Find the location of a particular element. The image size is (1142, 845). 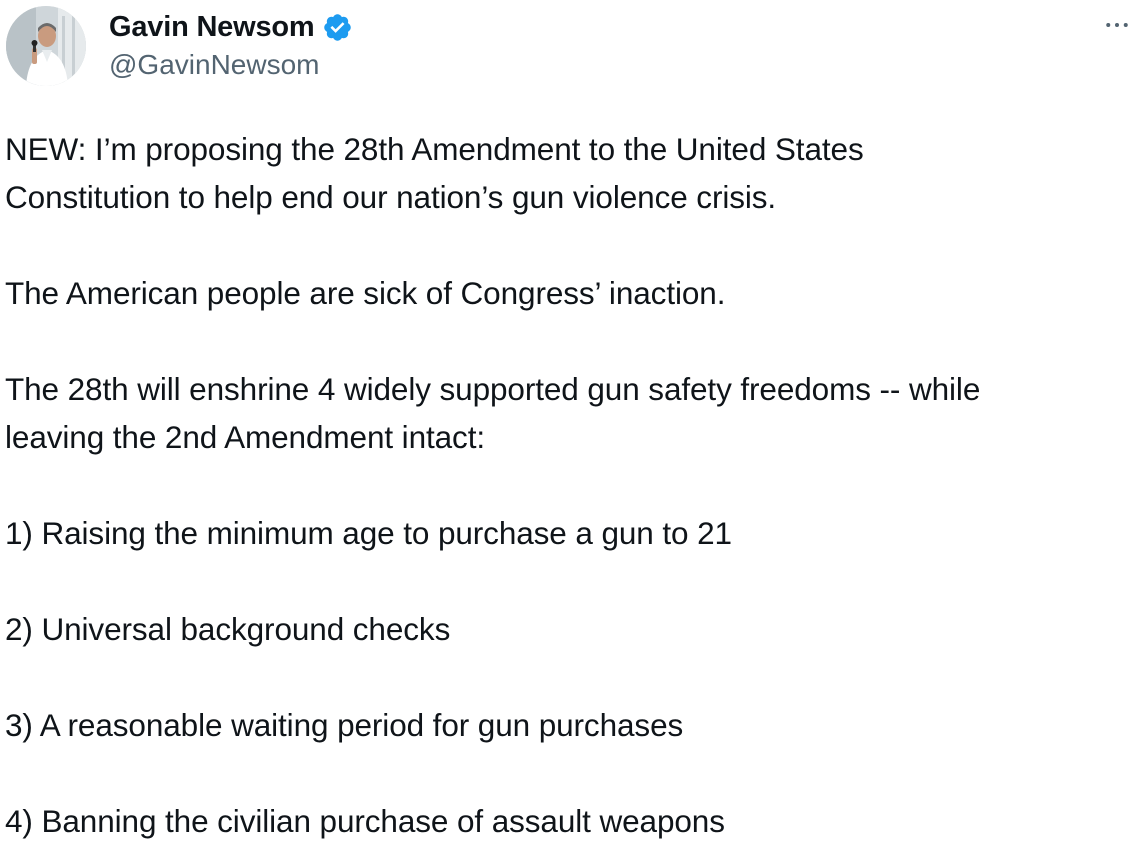

tweet-line: leaving the 2nd Amendment intact: is located at coordinates (245, 437).